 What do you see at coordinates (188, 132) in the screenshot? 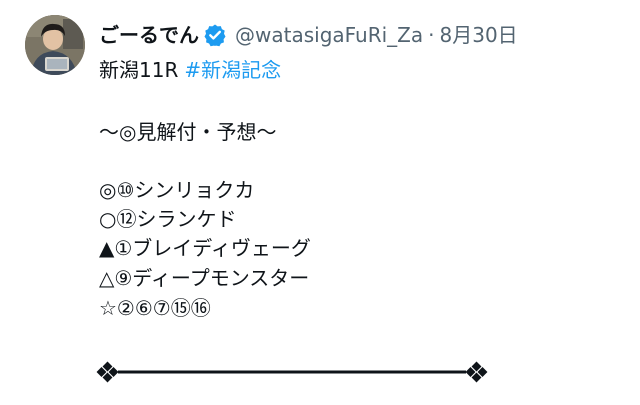
I see `tweet-heading: 〜◎見解付・予想〜` at bounding box center [188, 132].